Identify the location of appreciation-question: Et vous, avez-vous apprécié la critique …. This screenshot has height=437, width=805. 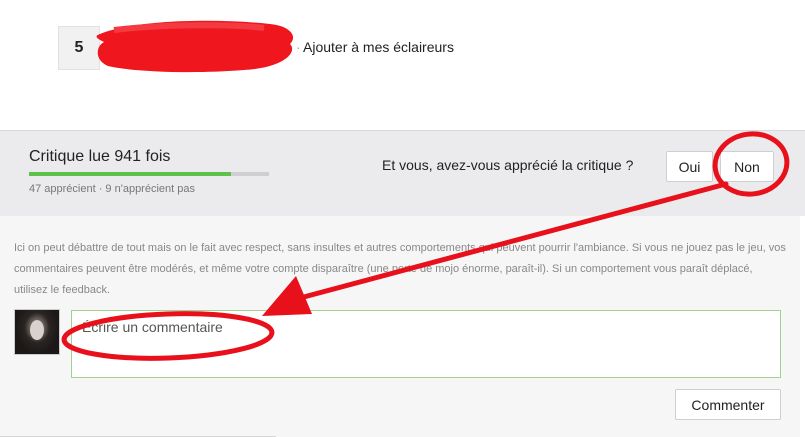
(508, 165).